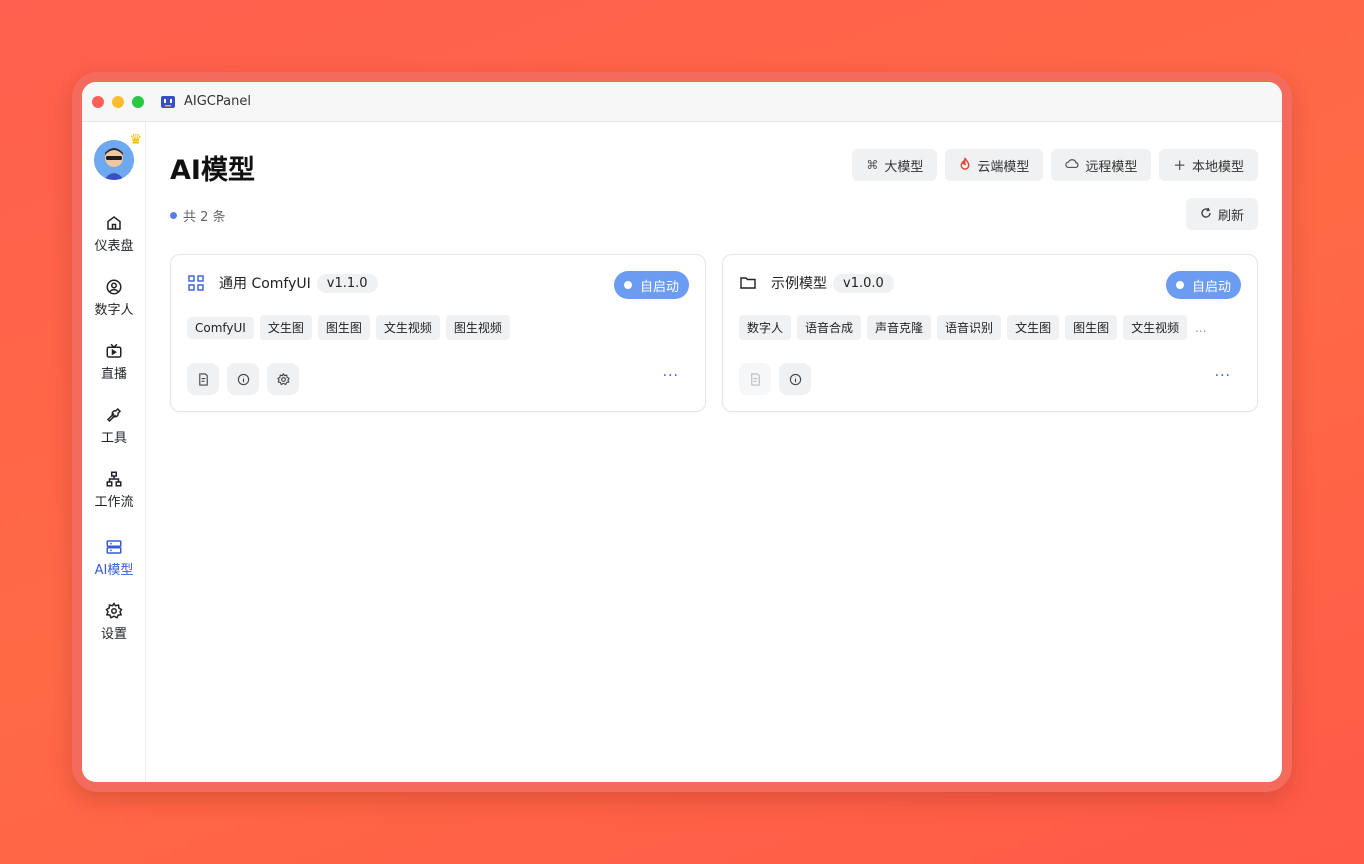 The width and height of the screenshot is (1364, 864). Describe the element at coordinates (829, 327) in the screenshot. I see `tag: 语音合成` at that location.